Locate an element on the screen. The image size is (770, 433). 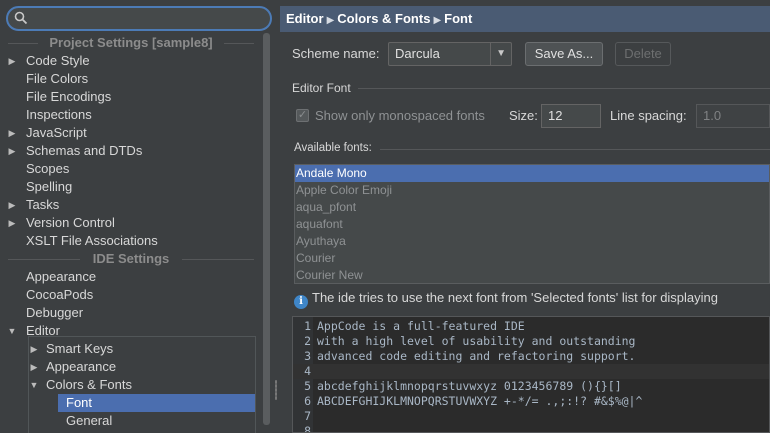
delete-button: Delete is located at coordinates (643, 54).